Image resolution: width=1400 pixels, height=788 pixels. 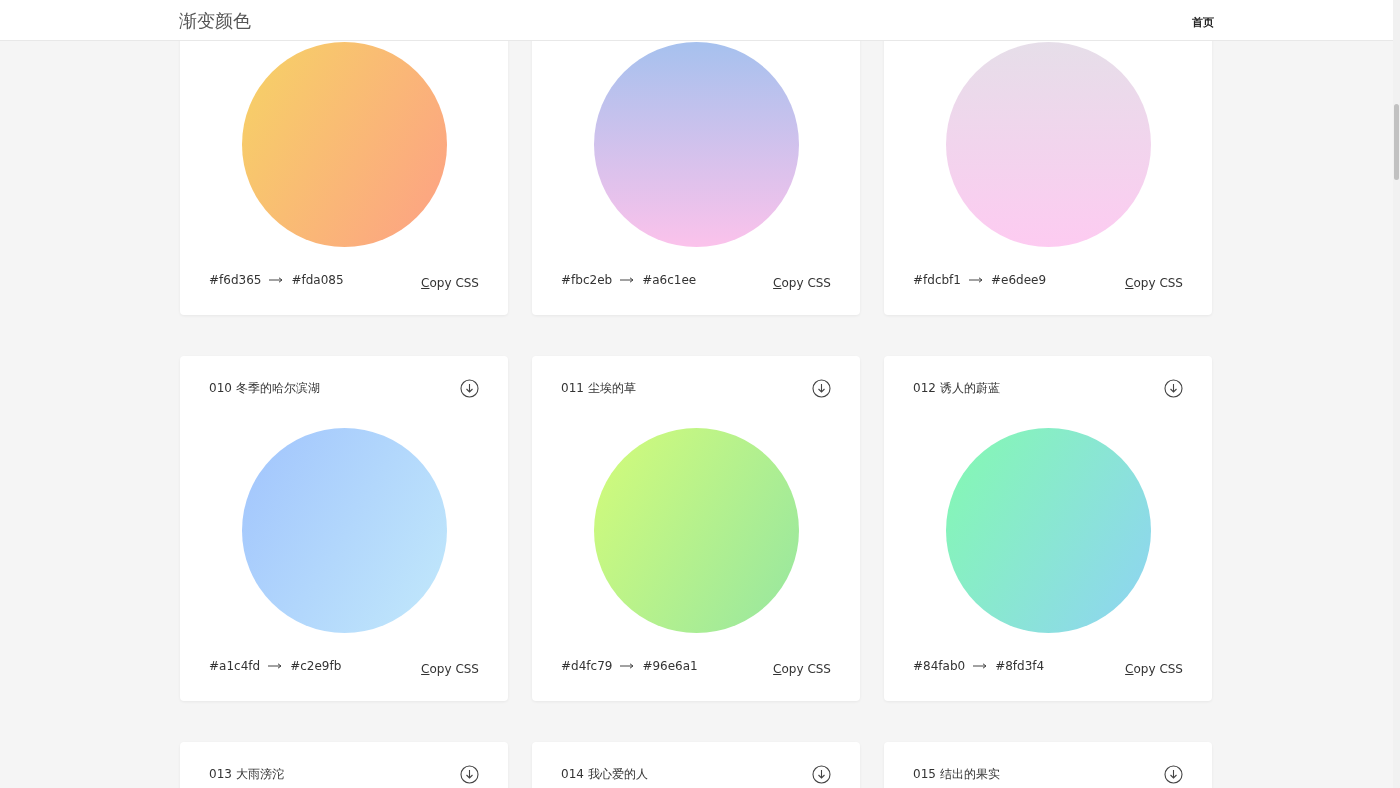 I want to click on scrollbar, so click(x=1396, y=394).